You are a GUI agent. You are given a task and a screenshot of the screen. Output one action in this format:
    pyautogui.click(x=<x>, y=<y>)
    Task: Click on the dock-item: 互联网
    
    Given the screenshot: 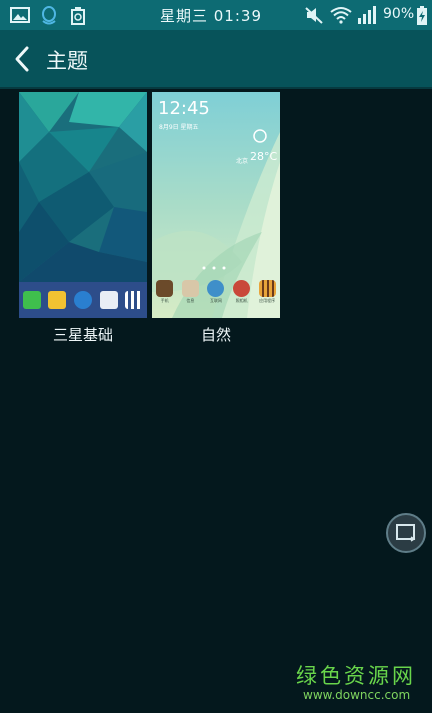 What is the action you would take?
    pyautogui.click(x=216, y=296)
    